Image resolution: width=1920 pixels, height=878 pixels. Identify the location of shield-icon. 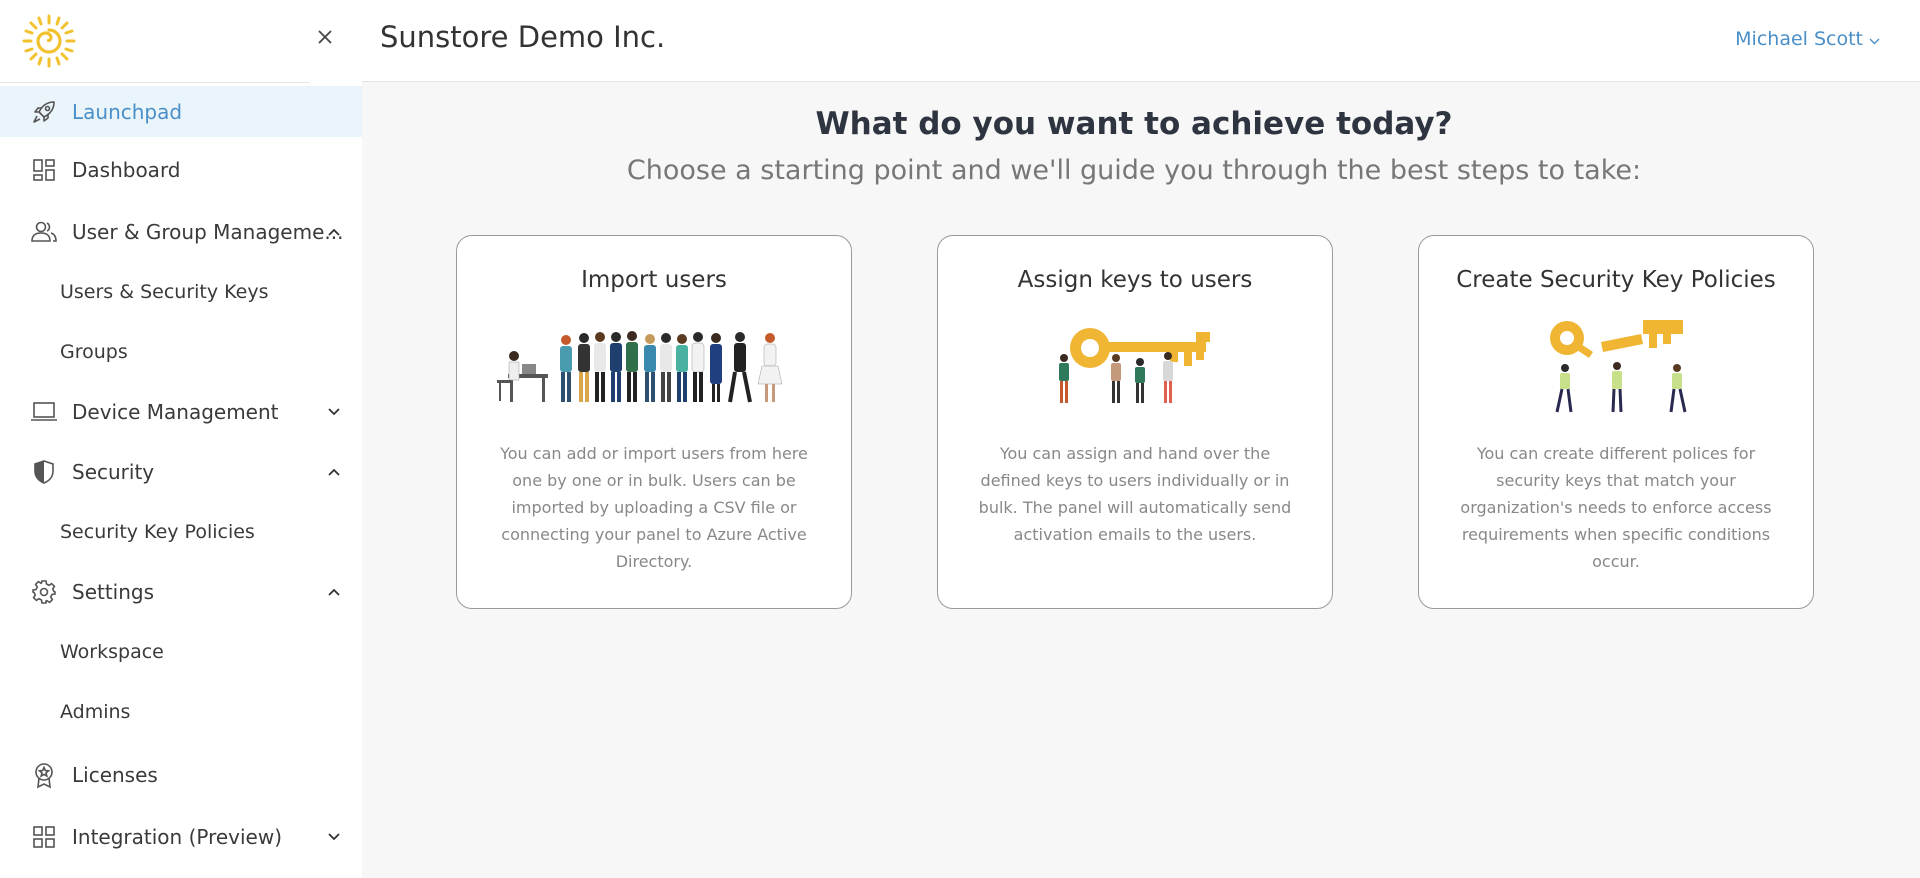
(44, 472).